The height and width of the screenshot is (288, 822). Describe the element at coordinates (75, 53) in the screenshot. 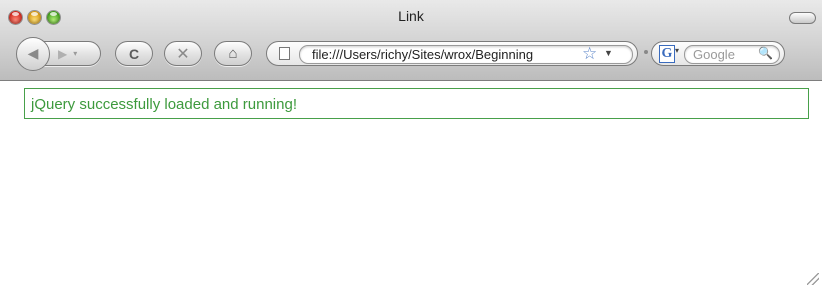

I see `history-dropdown-icon: ▾` at that location.